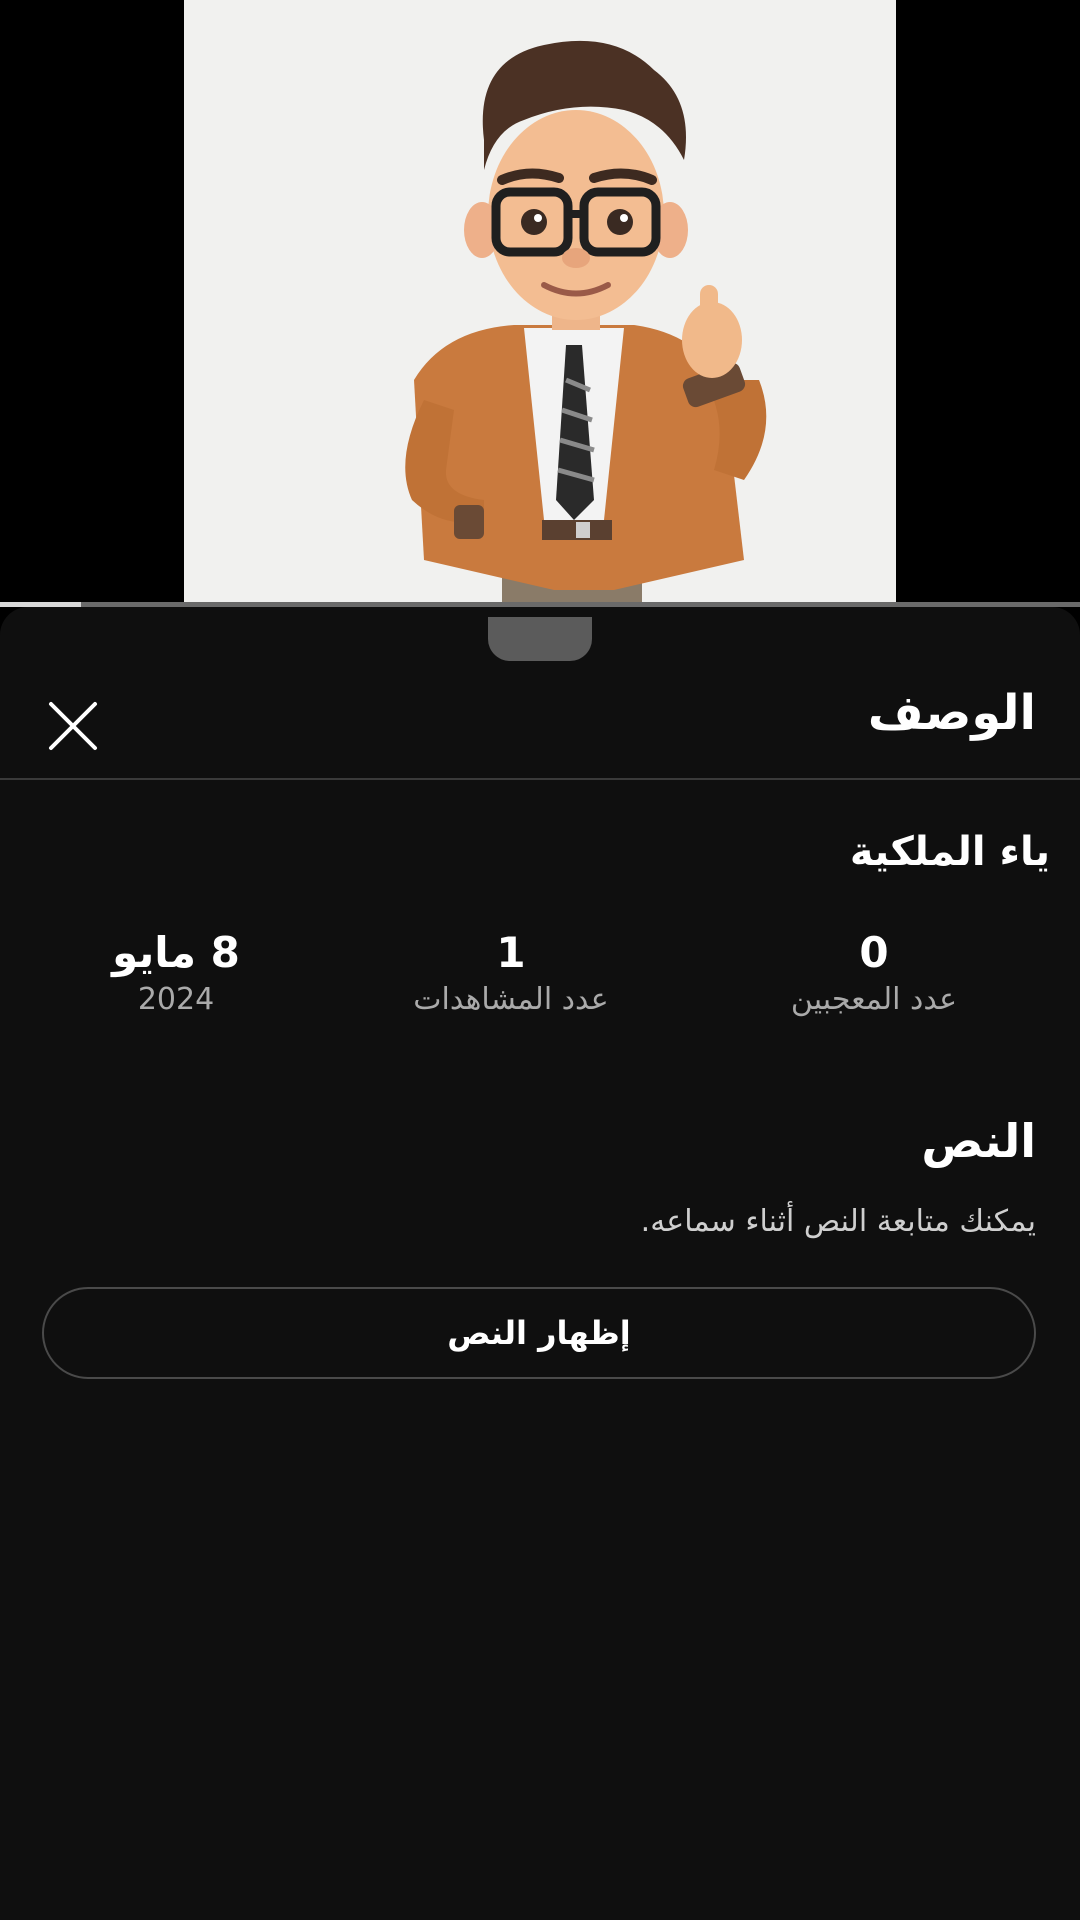  What do you see at coordinates (874, 999) in the screenshot?
I see `stat-likes-label: عدد المعجبين` at bounding box center [874, 999].